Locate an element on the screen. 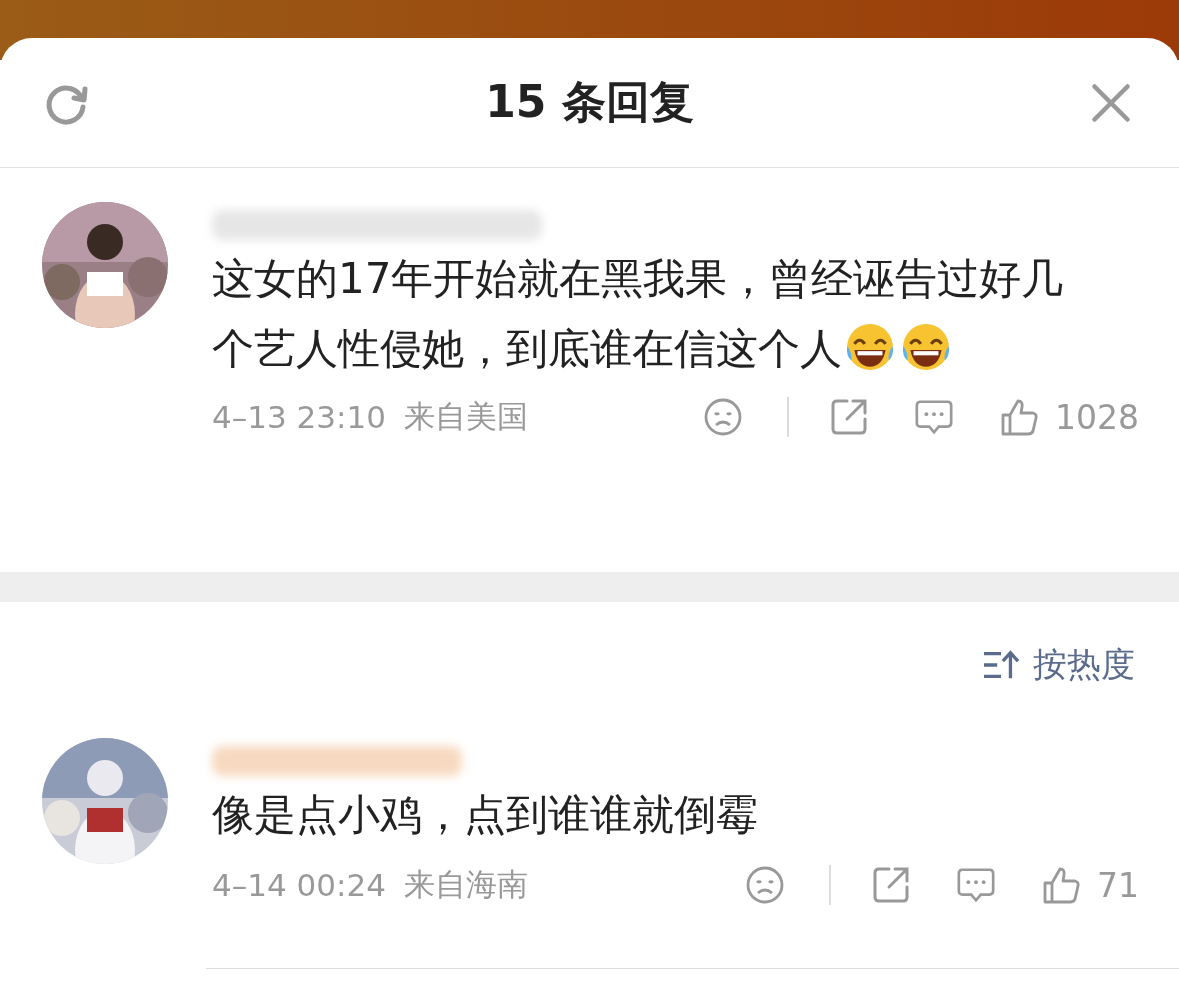 The height and width of the screenshot is (987, 1179). header-title: 15 条回复 is located at coordinates (589, 102).